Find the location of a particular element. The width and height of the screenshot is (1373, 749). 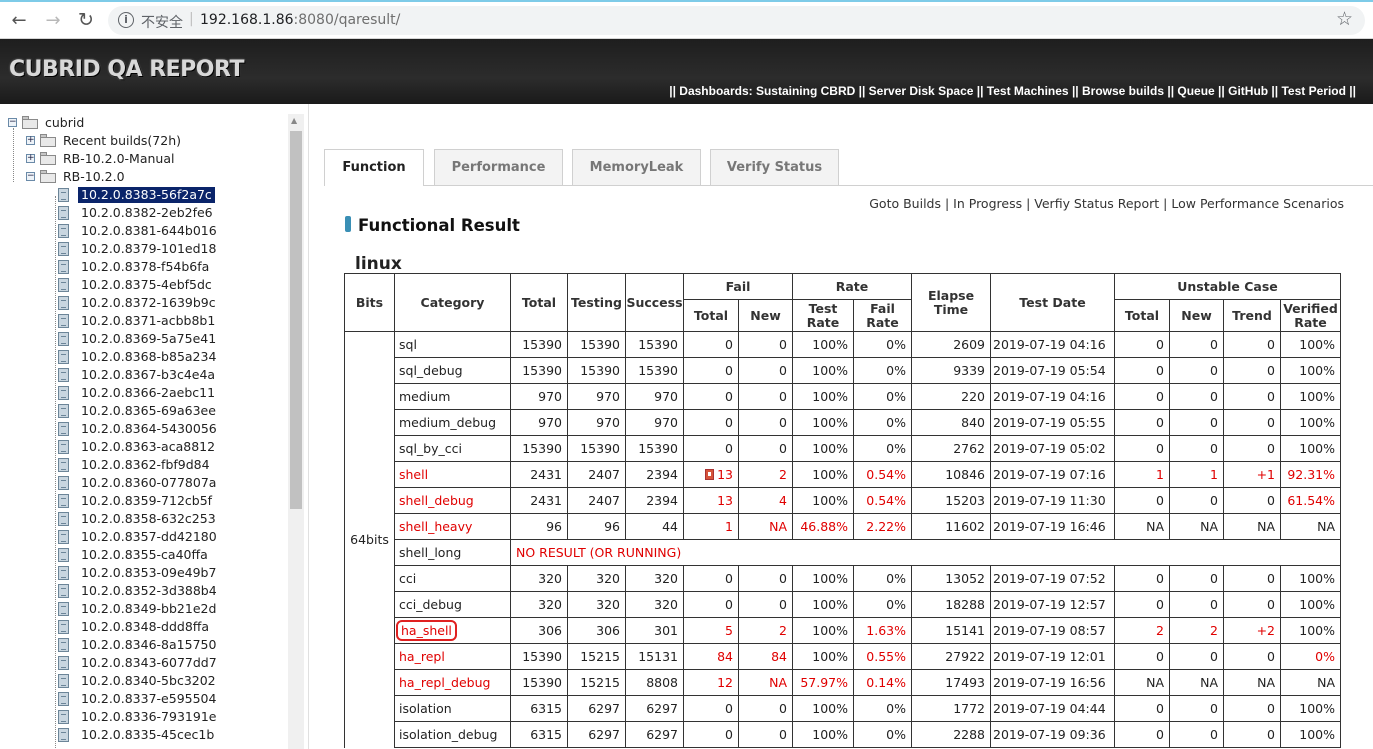

link-goto-builds: Goto Builds is located at coordinates (905, 203).